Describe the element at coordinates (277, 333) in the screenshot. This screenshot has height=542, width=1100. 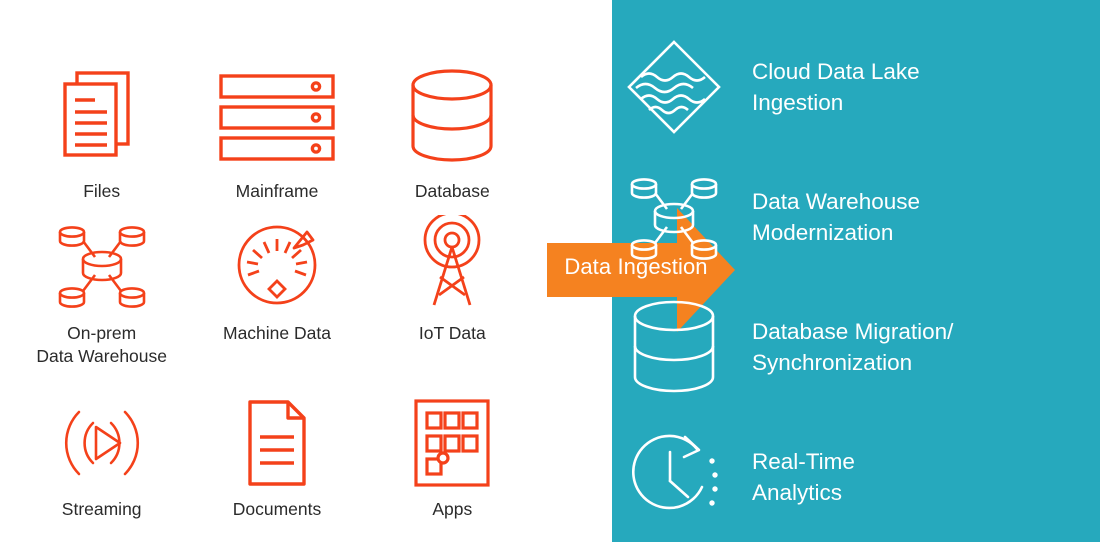
I see `source-label: Machine Data` at that location.